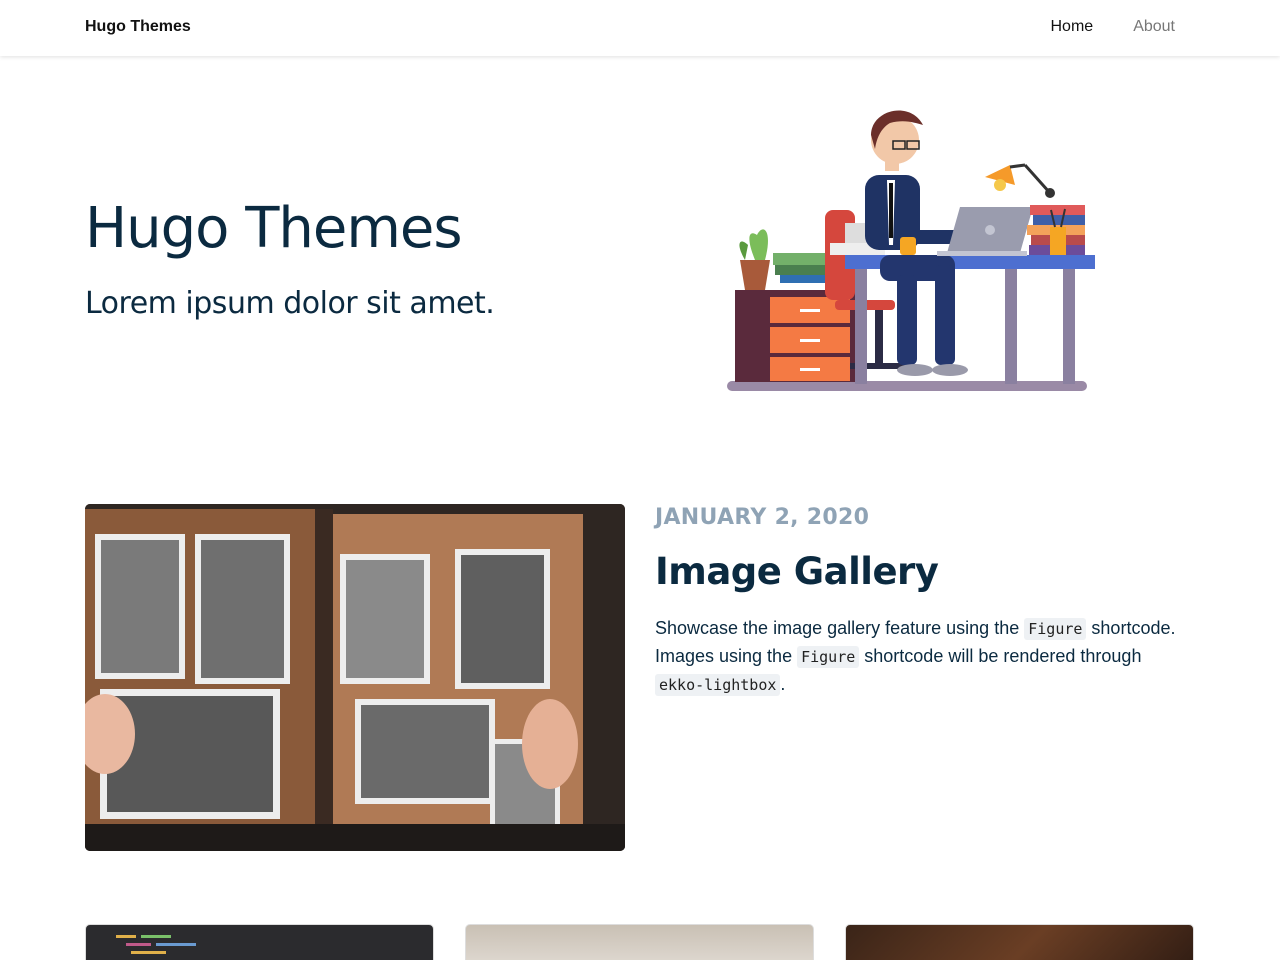  What do you see at coordinates (797, 571) in the screenshot?
I see `post-title: Image Gallery` at bounding box center [797, 571].